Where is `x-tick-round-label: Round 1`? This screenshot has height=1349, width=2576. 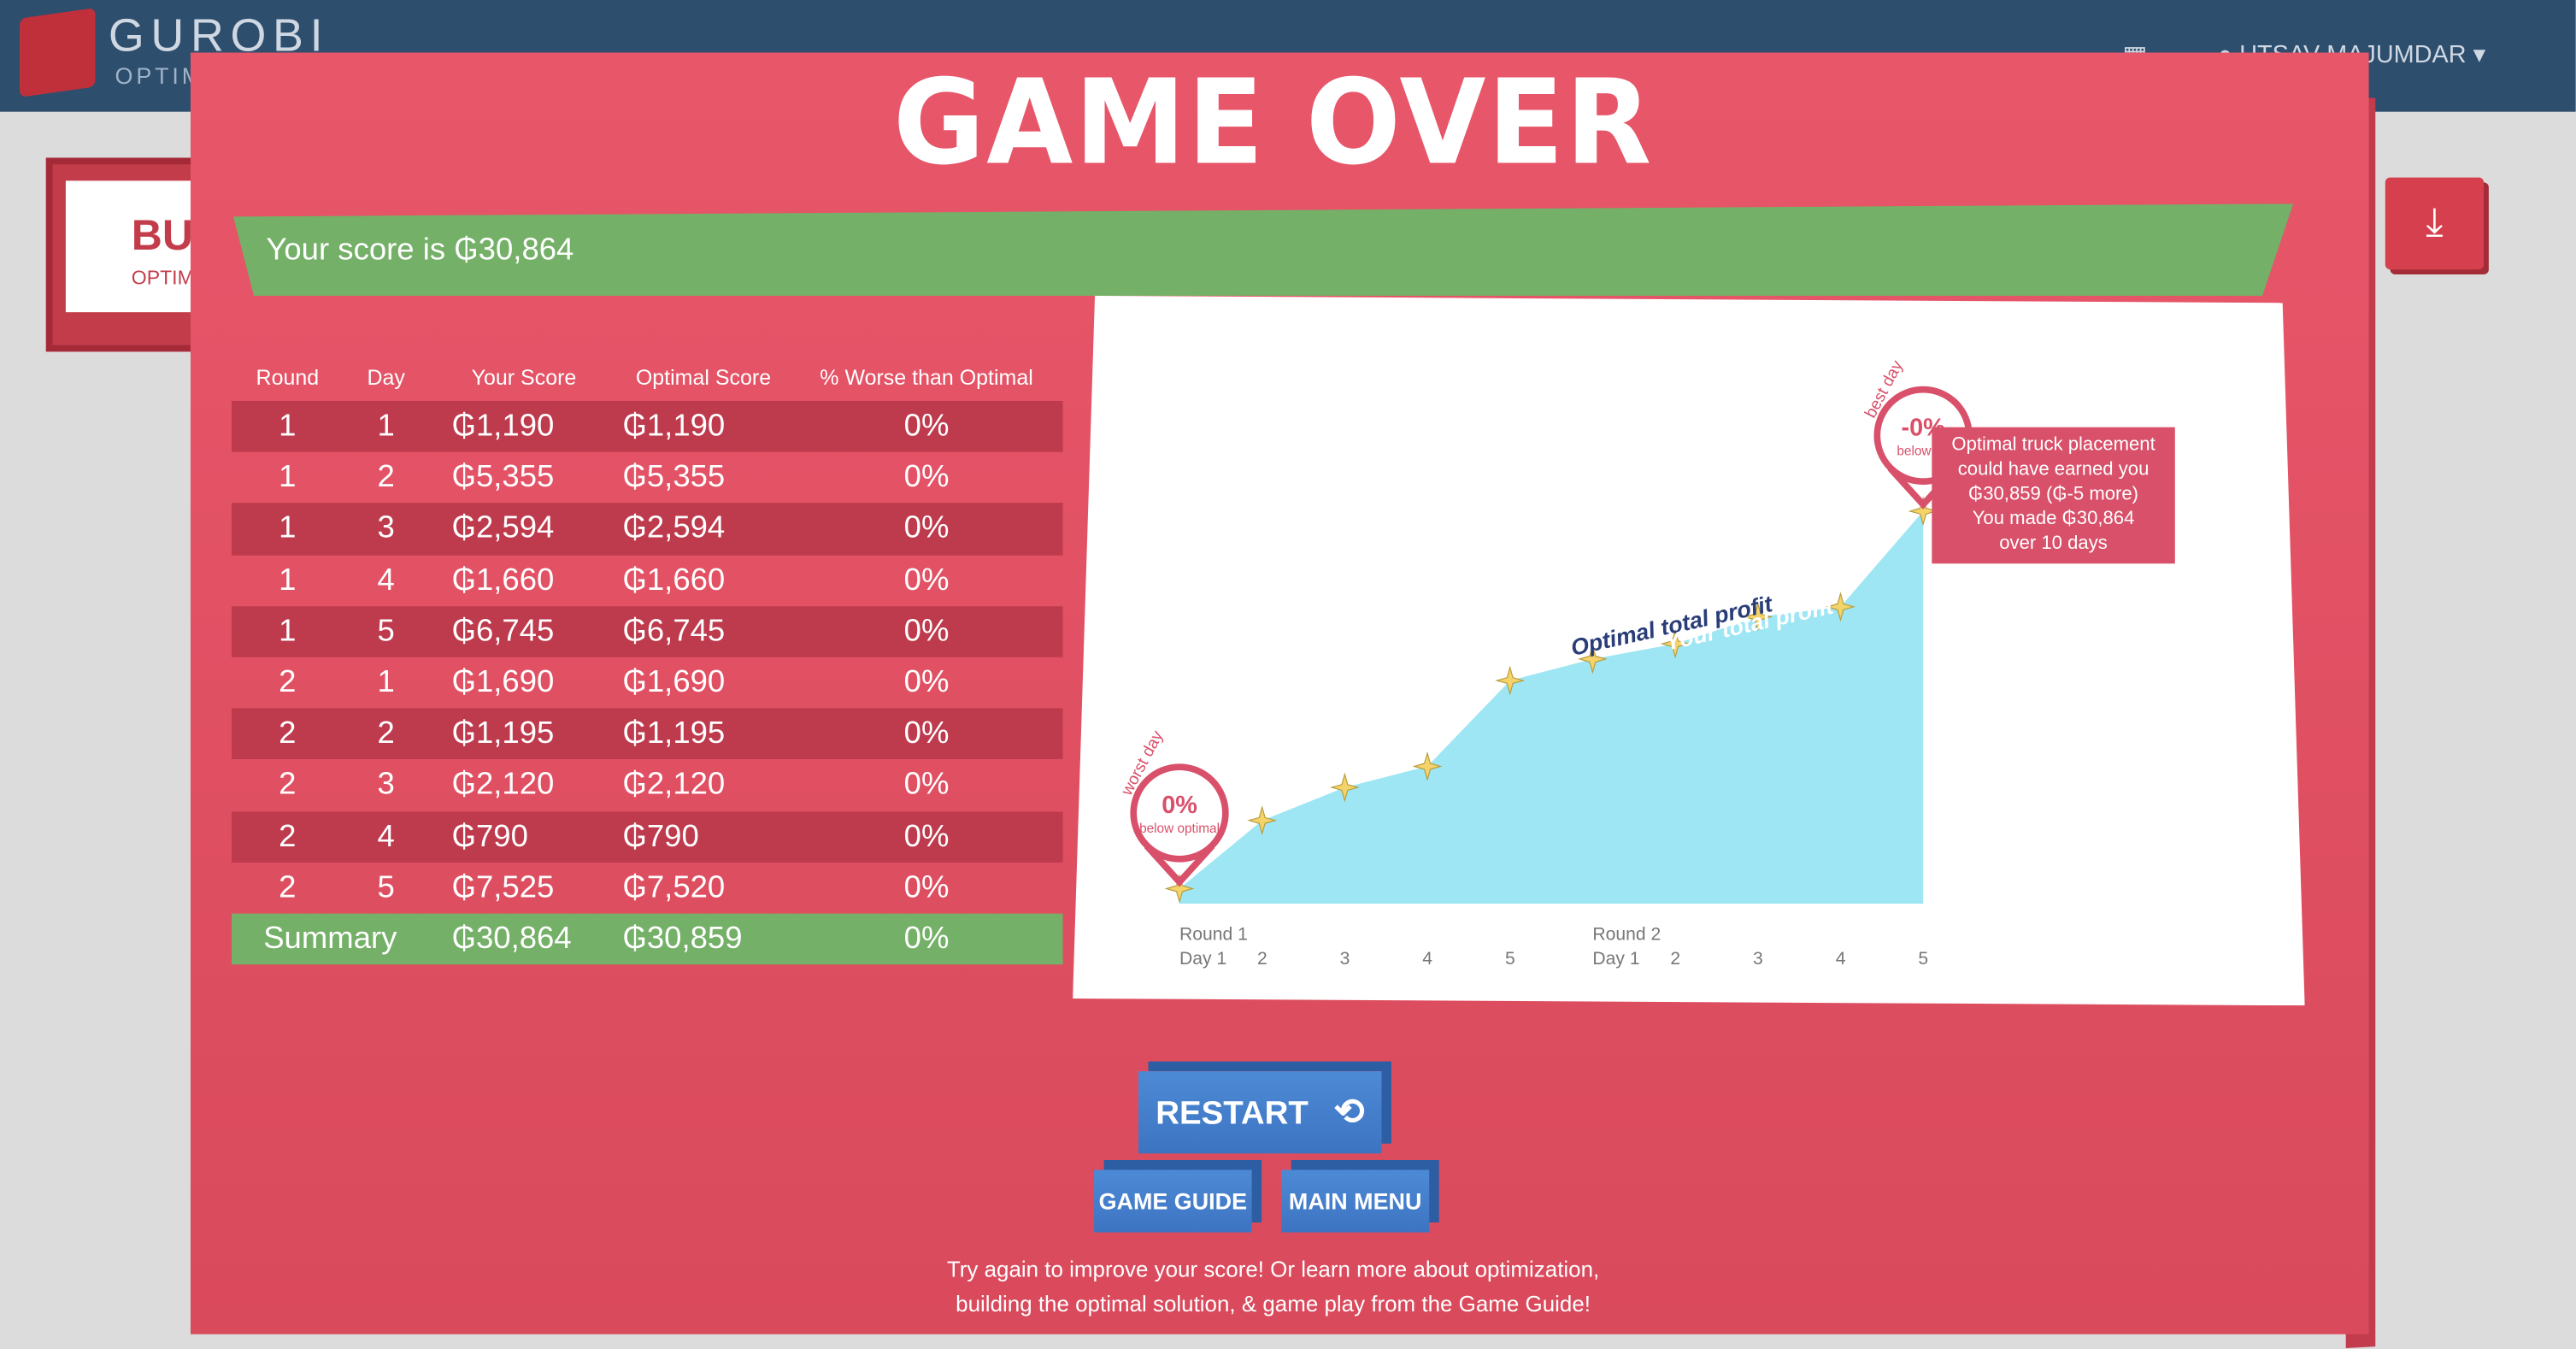
x-tick-round-label: Round 1 is located at coordinates (1213, 934).